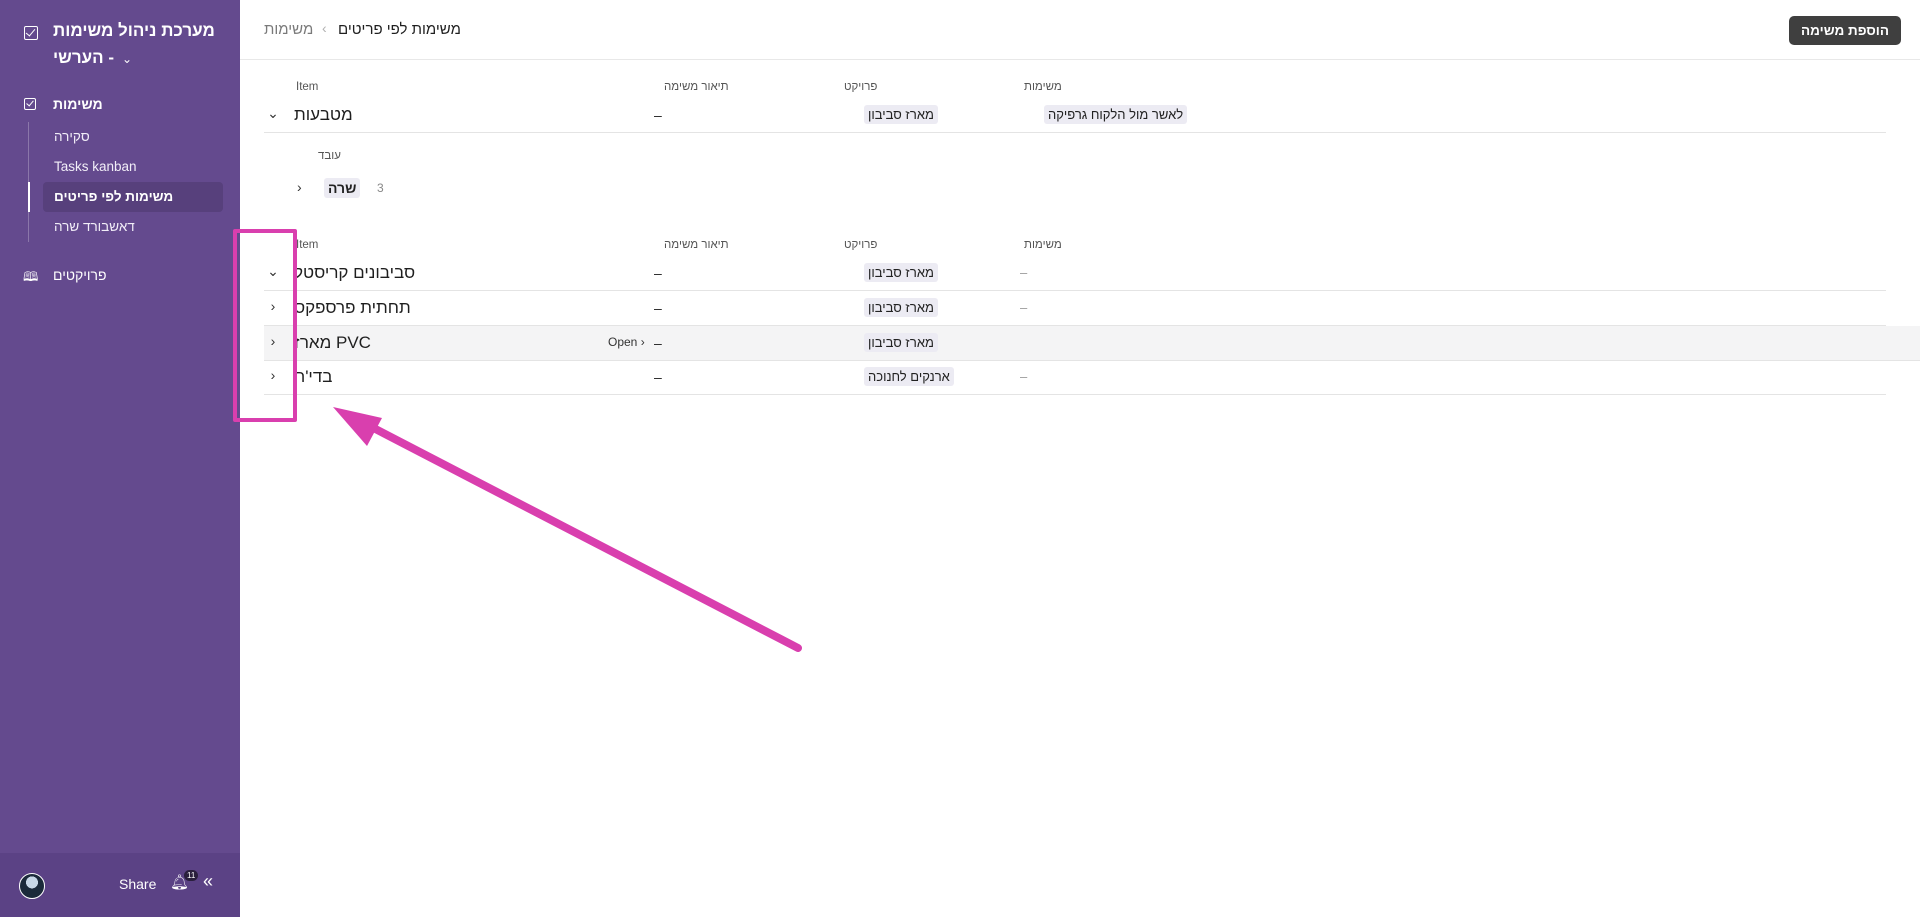  Describe the element at coordinates (29, 197) in the screenshot. I see `active-indicator` at that location.